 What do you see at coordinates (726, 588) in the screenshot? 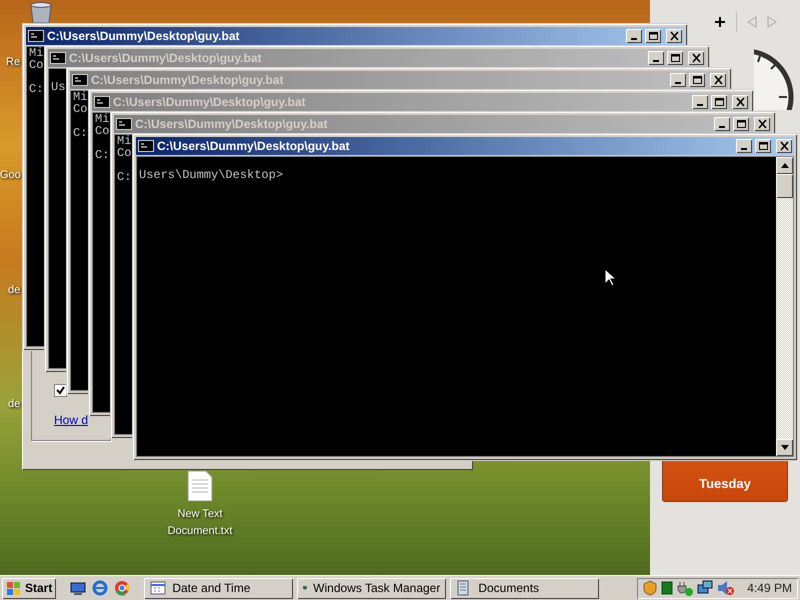
I see `speaker-muted-icon` at bounding box center [726, 588].